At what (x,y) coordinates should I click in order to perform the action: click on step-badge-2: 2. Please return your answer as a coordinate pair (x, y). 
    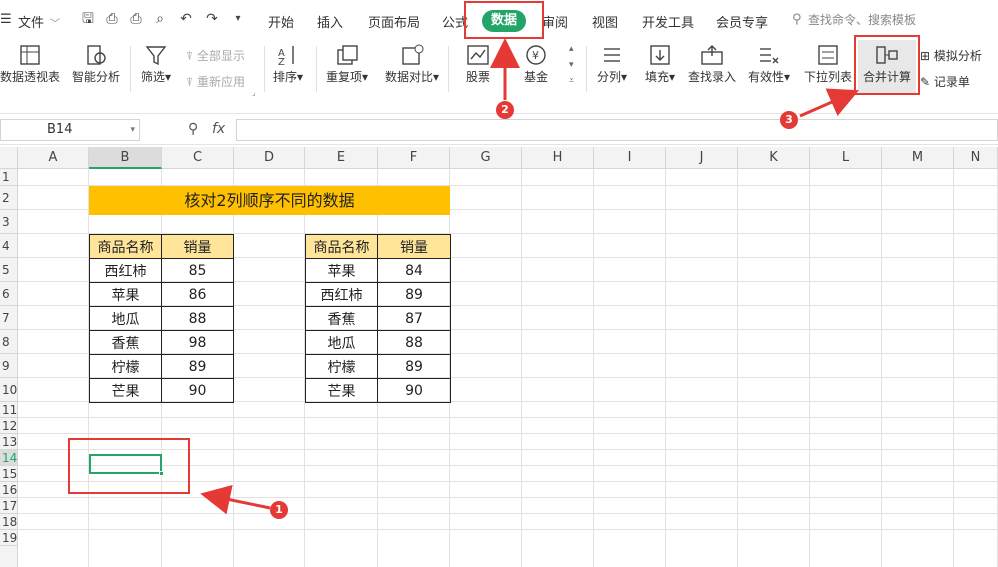
    Looking at the image, I should click on (505, 110).